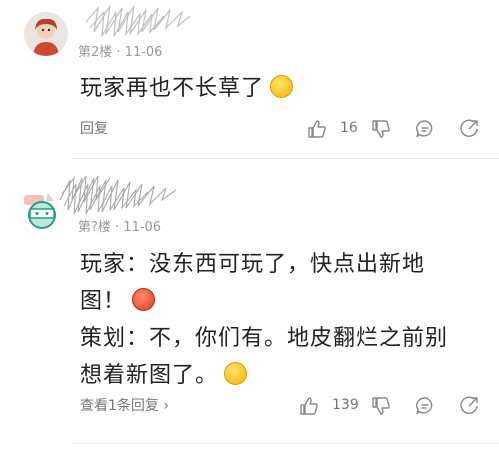  What do you see at coordinates (279, 129) in the screenshot?
I see `comment-actions: 回复 16` at bounding box center [279, 129].